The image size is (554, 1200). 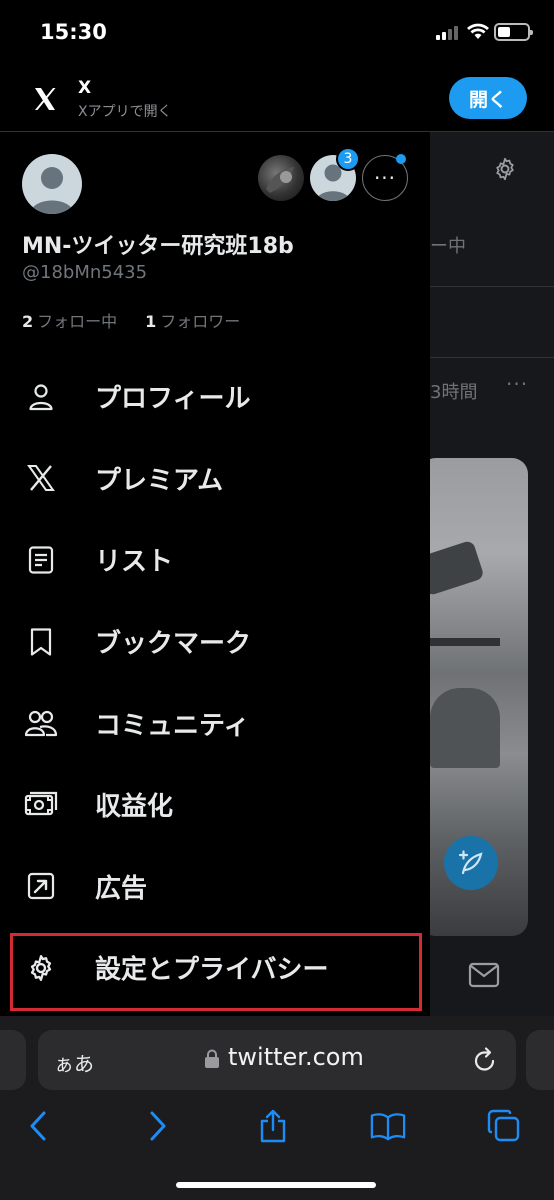 What do you see at coordinates (45, 99) in the screenshot?
I see `x-app-logo-icon` at bounding box center [45, 99].